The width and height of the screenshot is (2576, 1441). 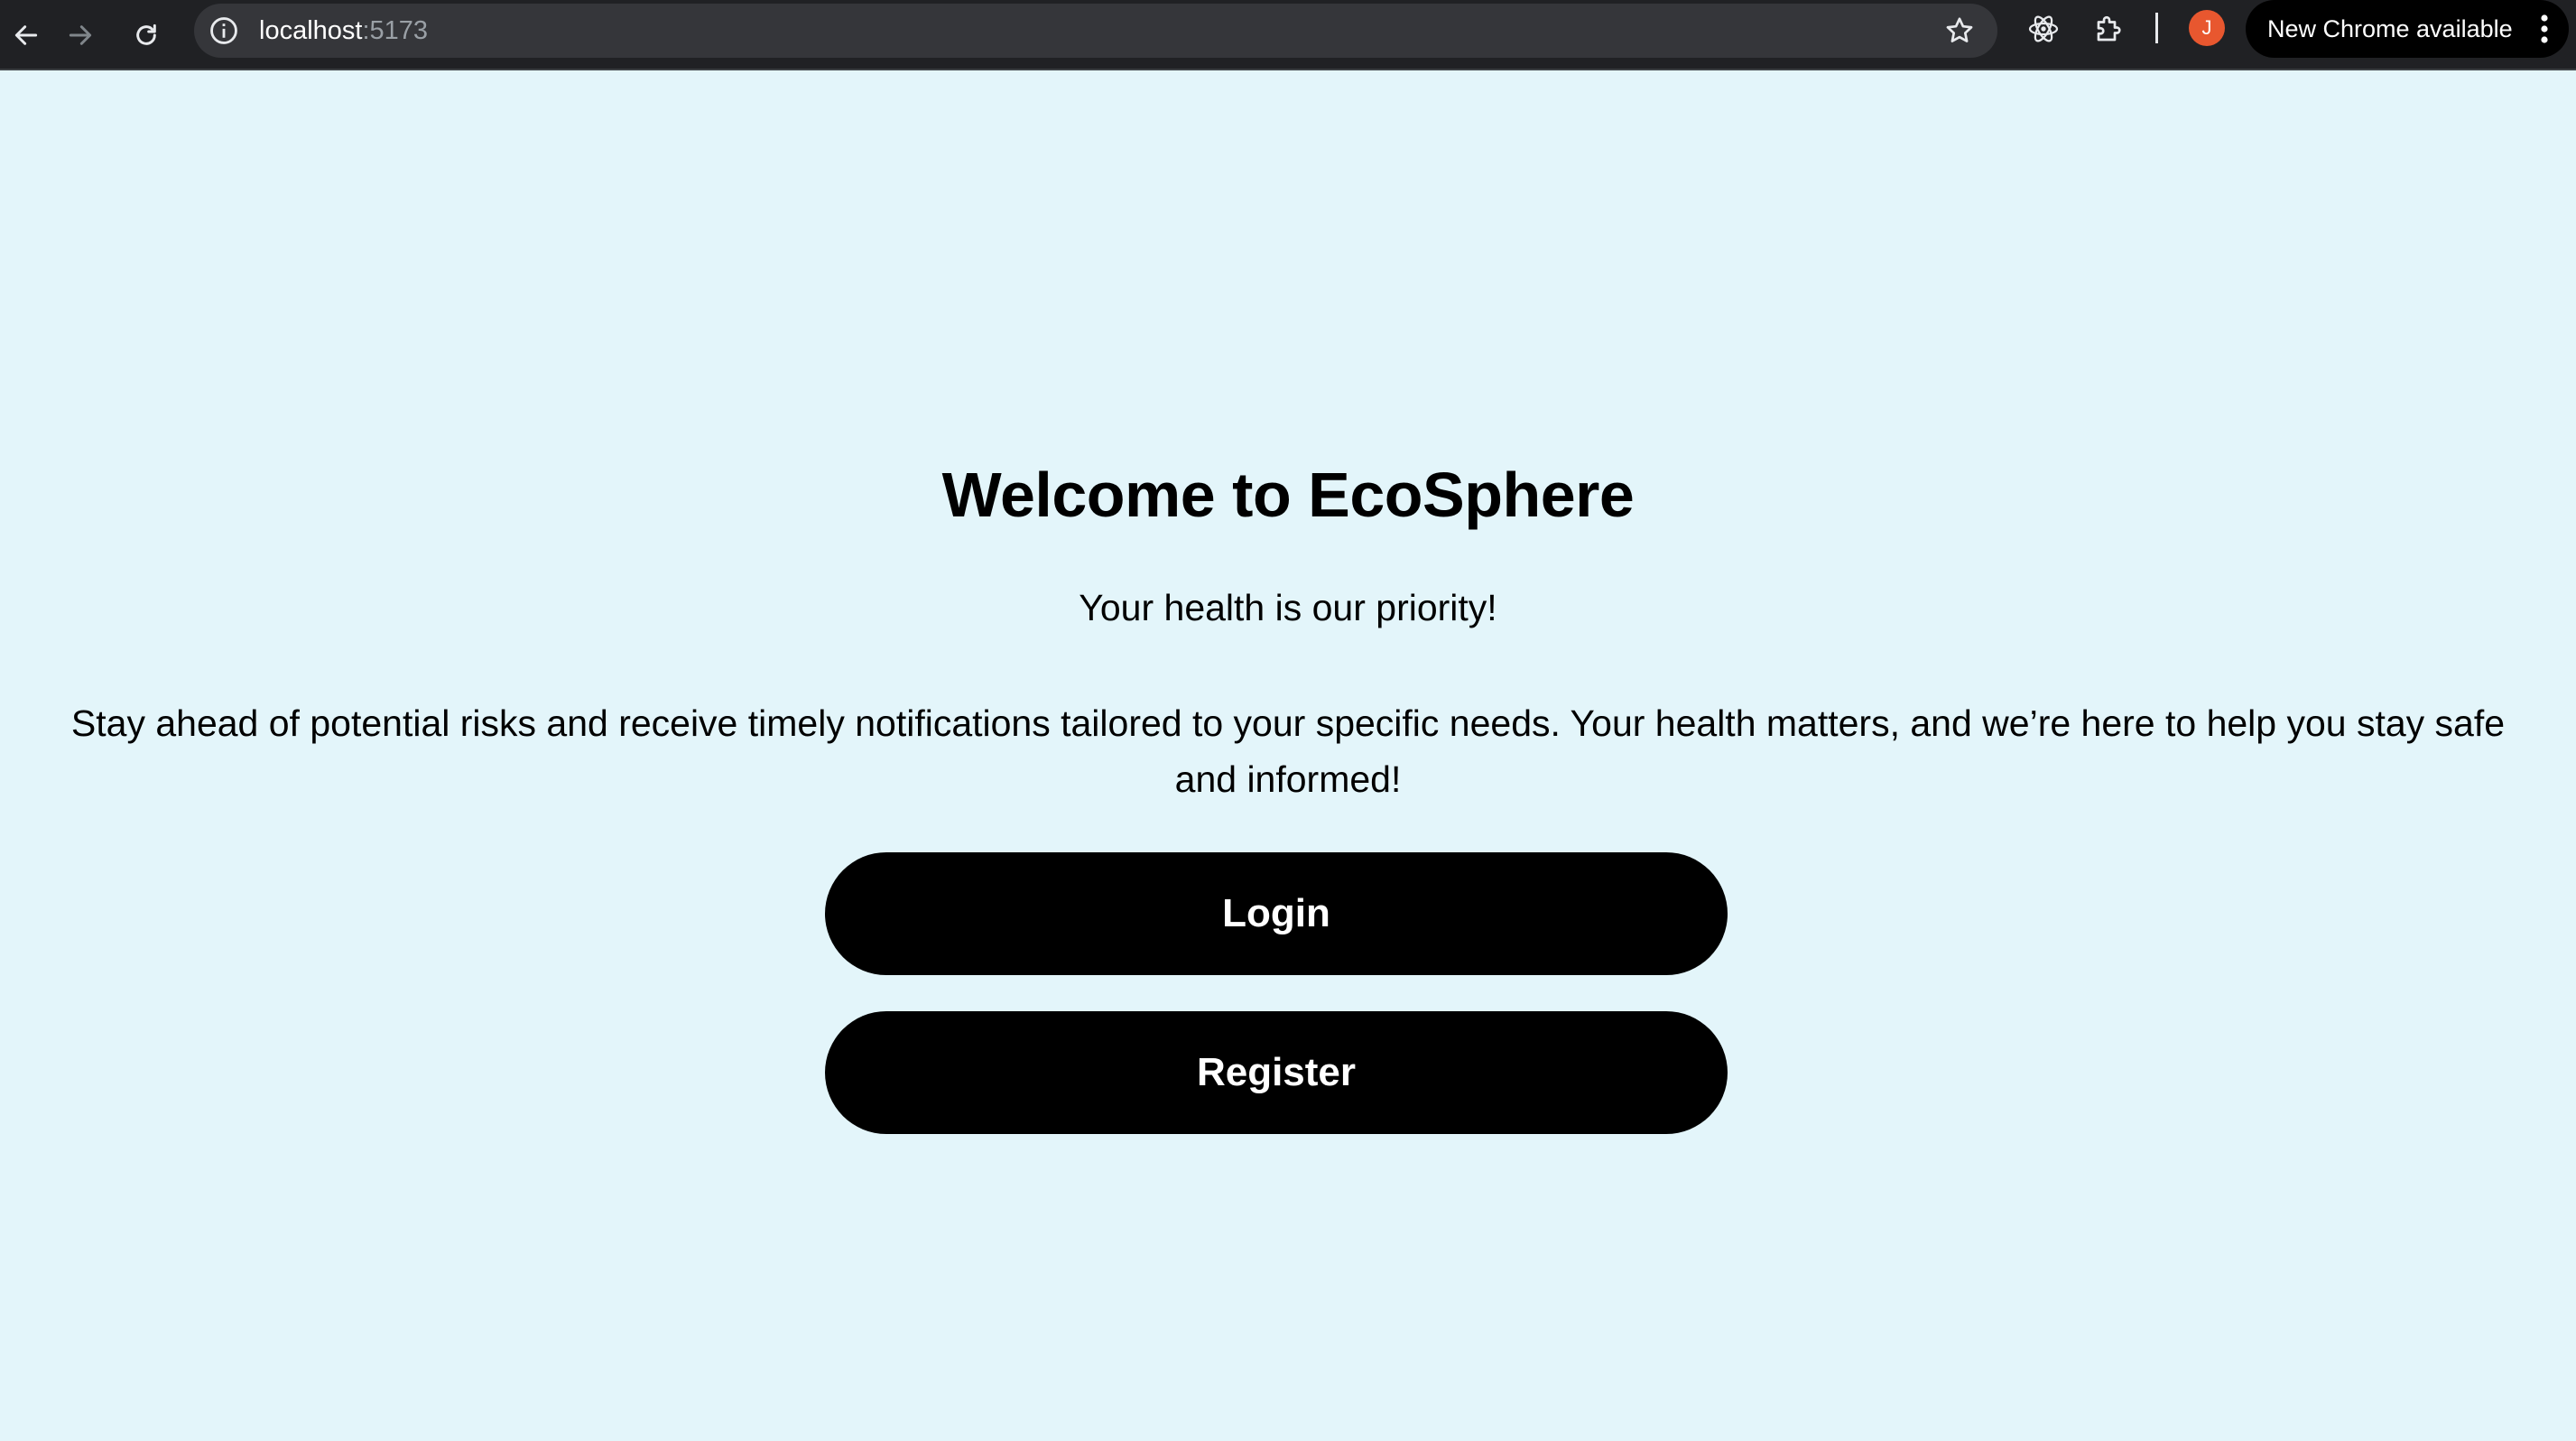 What do you see at coordinates (1276, 914) in the screenshot?
I see `login-button: Login` at bounding box center [1276, 914].